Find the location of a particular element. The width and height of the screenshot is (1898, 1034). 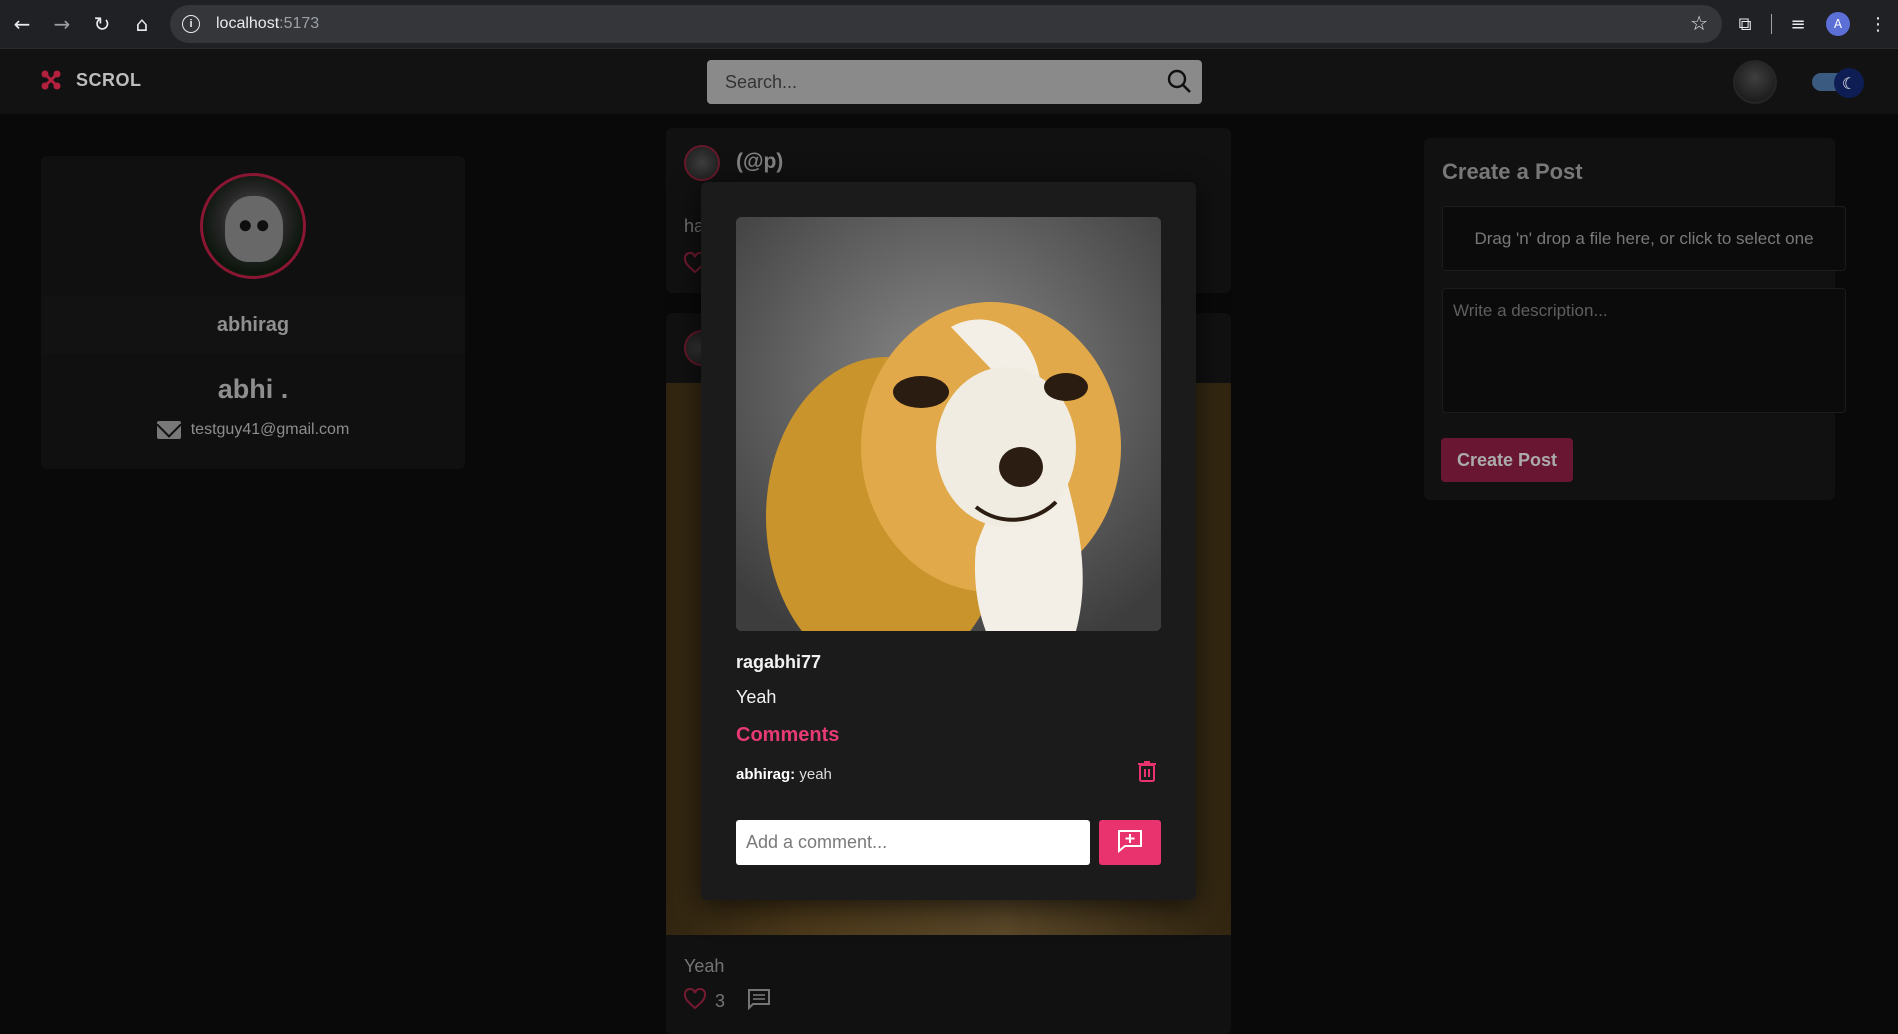

back-icon: ← is located at coordinates (22, 24).